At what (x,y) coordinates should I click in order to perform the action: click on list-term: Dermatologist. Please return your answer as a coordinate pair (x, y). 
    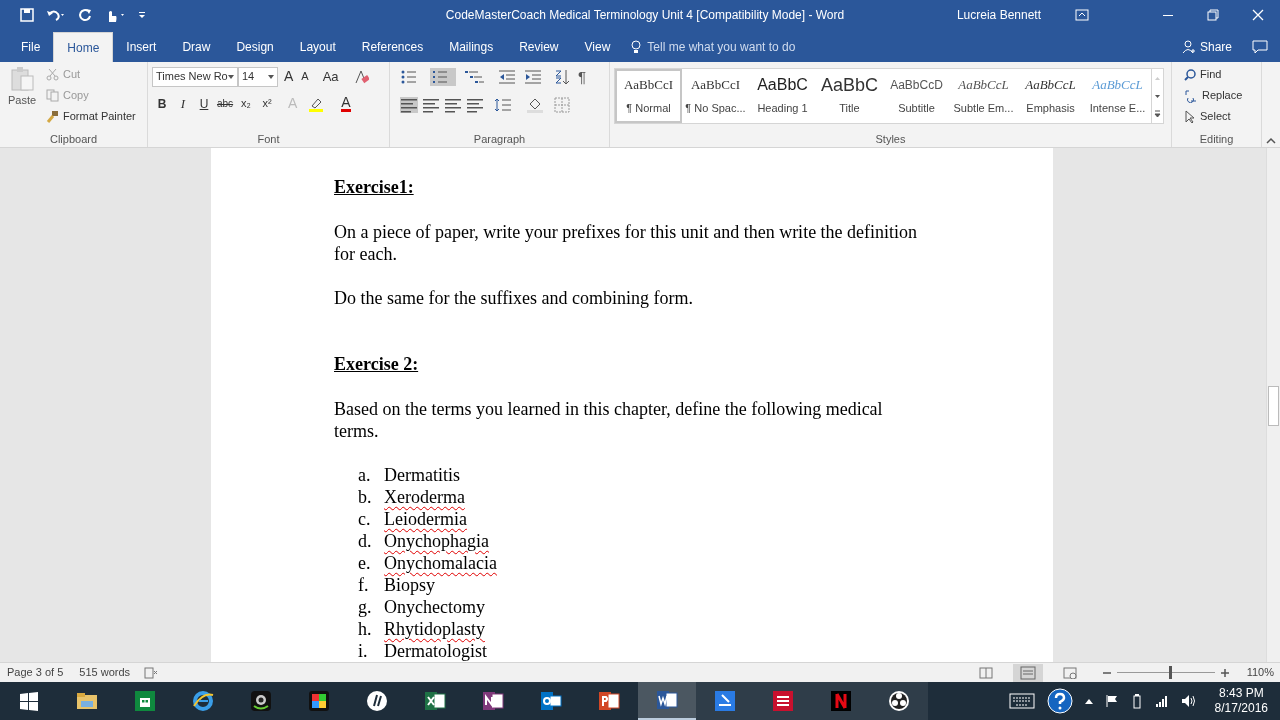
    Looking at the image, I should click on (435, 651).